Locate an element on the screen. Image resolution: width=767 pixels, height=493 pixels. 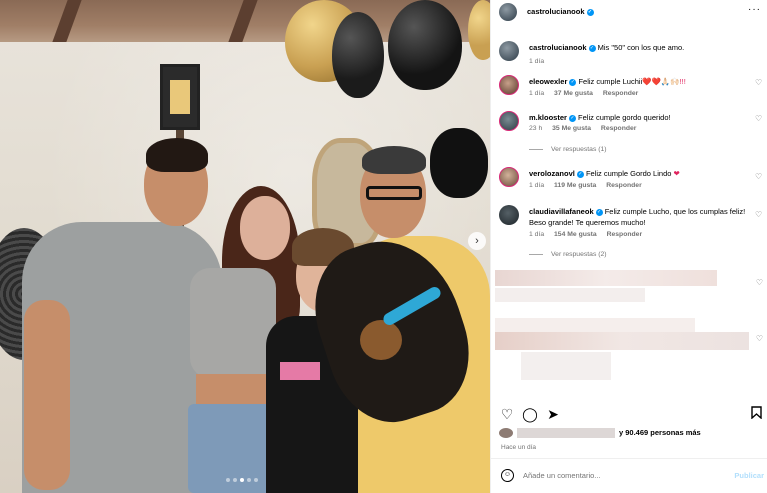
post-actions: ♡ ◯ ➤ is located at coordinates (629, 414).